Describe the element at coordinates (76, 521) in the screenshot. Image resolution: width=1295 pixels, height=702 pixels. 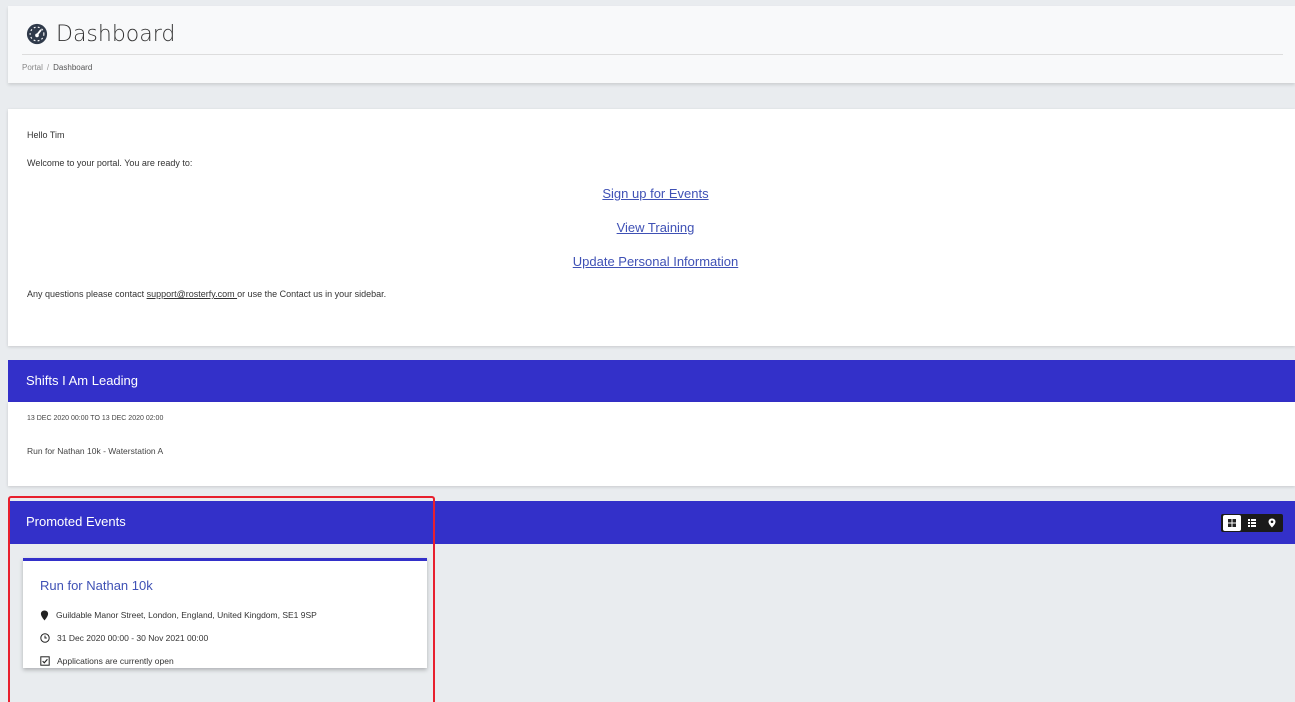
I see `promoted-events-title: Promoted Events` at that location.